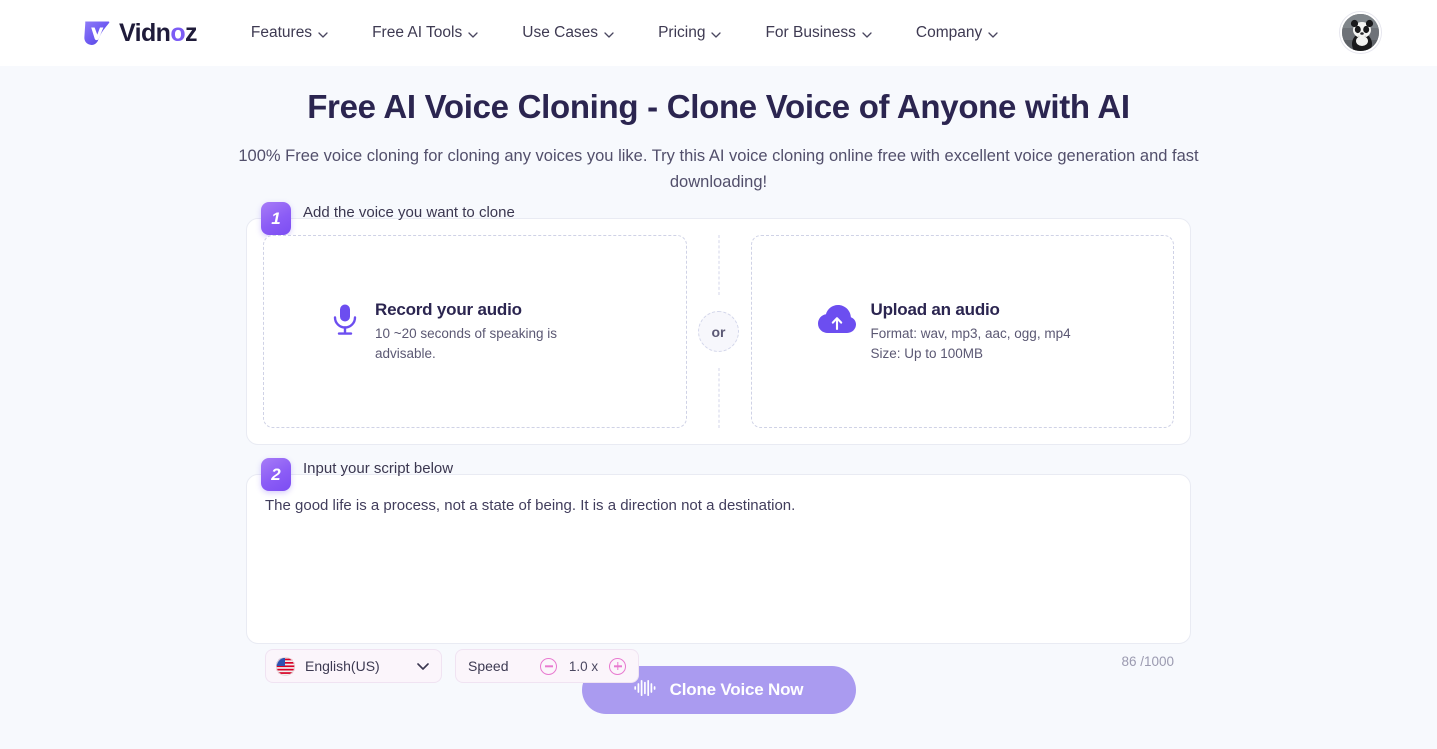 This screenshot has width=1437, height=749. What do you see at coordinates (448, 310) in the screenshot?
I see `record-audio-title: Record your audio` at bounding box center [448, 310].